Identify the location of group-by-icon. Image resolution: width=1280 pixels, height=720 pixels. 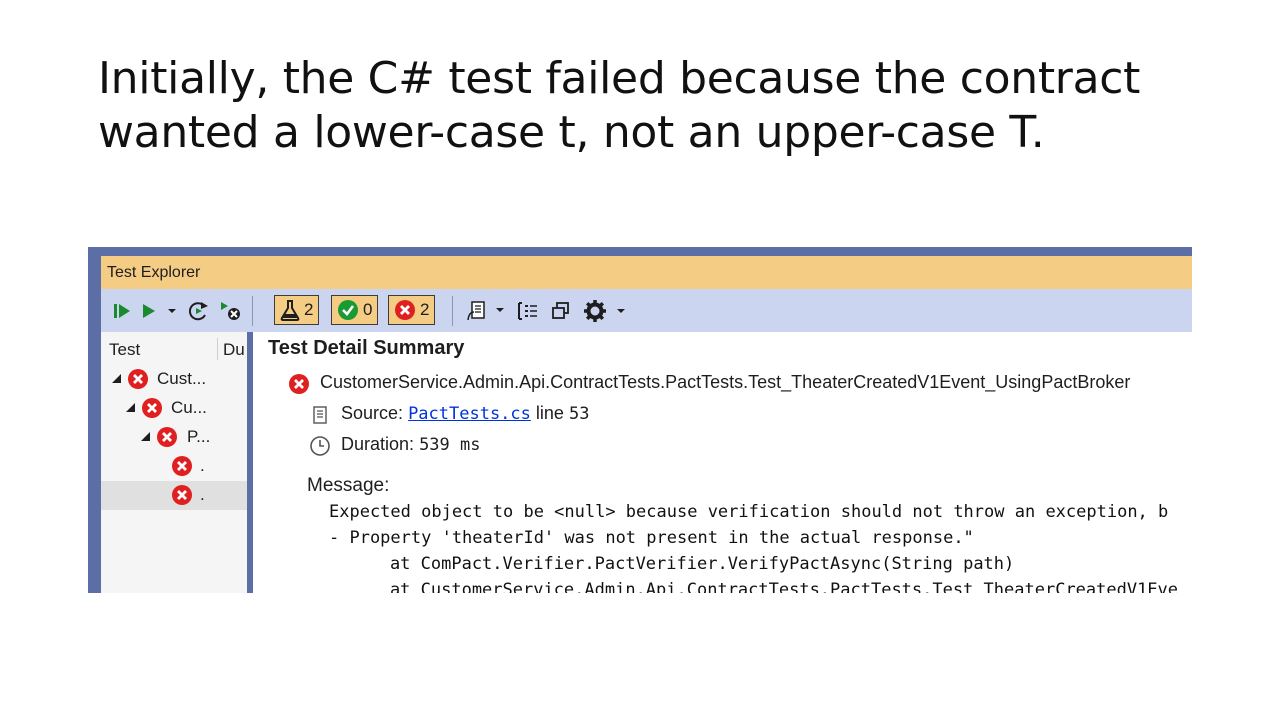
(527, 311).